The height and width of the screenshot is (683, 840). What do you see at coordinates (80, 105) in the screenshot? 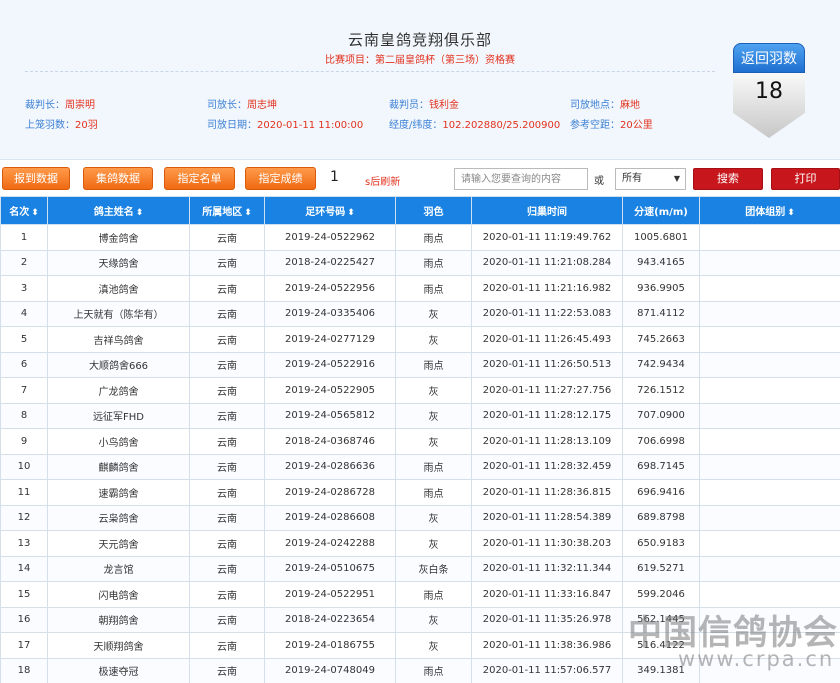
I see `info-value: 周崇明` at bounding box center [80, 105].